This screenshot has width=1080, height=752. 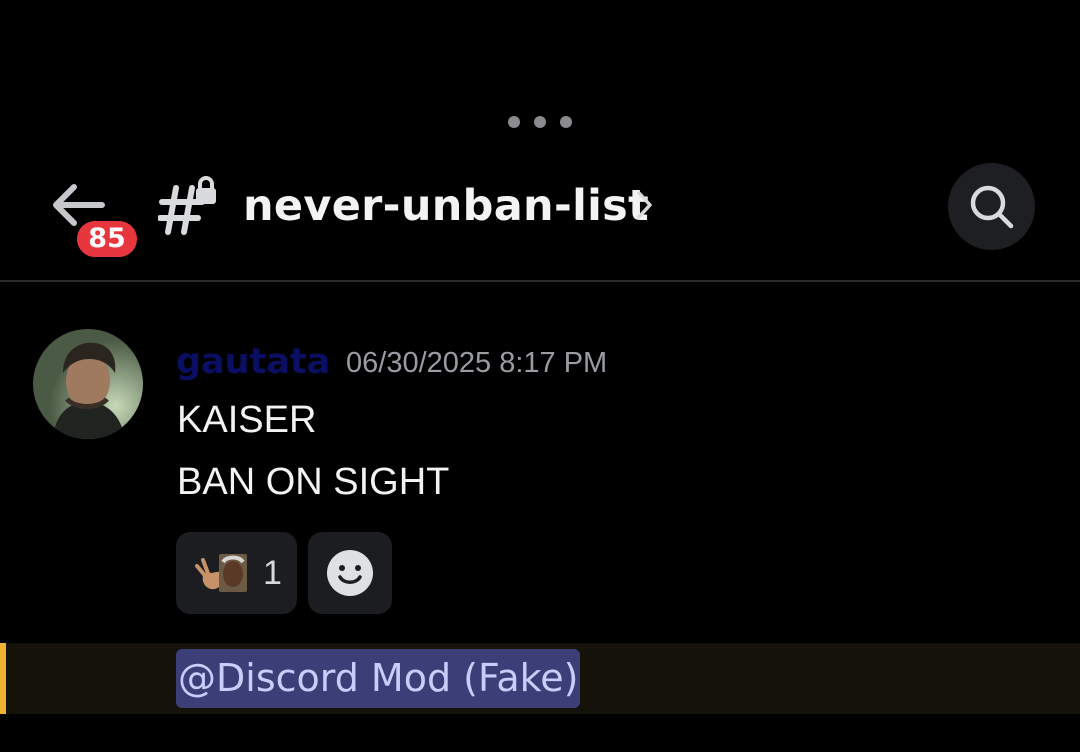 I want to click on search-icon, so click(x=991, y=206).